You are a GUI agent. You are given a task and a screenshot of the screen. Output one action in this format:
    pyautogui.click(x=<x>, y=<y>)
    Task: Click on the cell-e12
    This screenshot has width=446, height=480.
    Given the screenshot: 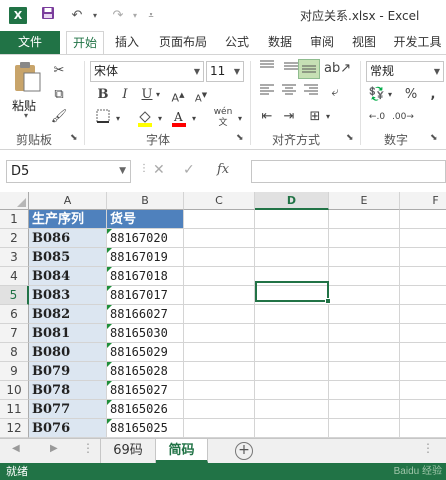 What is the action you would take?
    pyautogui.click(x=364, y=428)
    